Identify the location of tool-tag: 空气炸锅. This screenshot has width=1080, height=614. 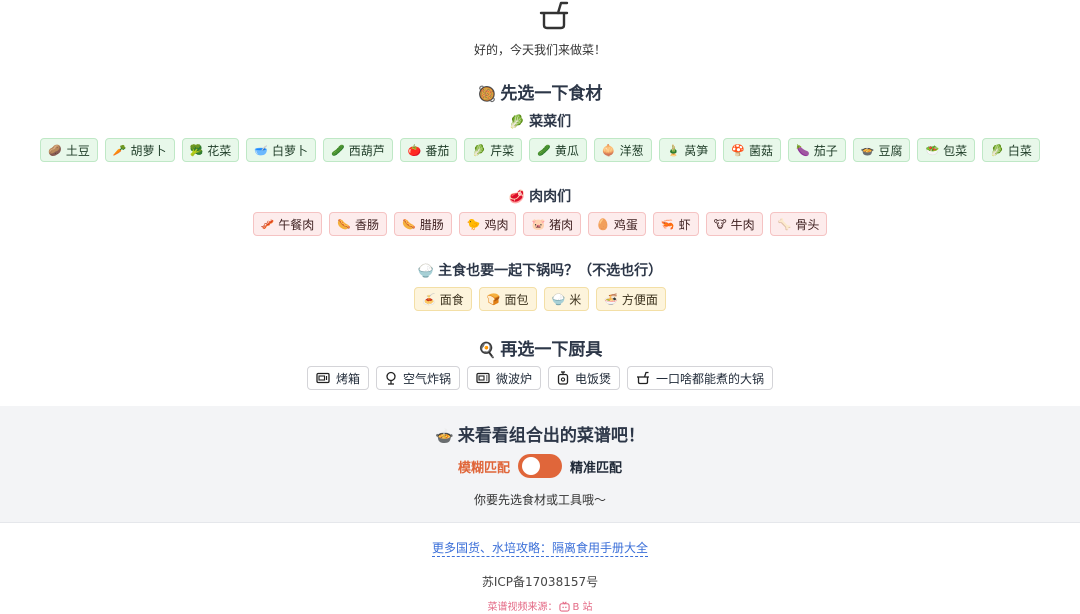
(417, 378).